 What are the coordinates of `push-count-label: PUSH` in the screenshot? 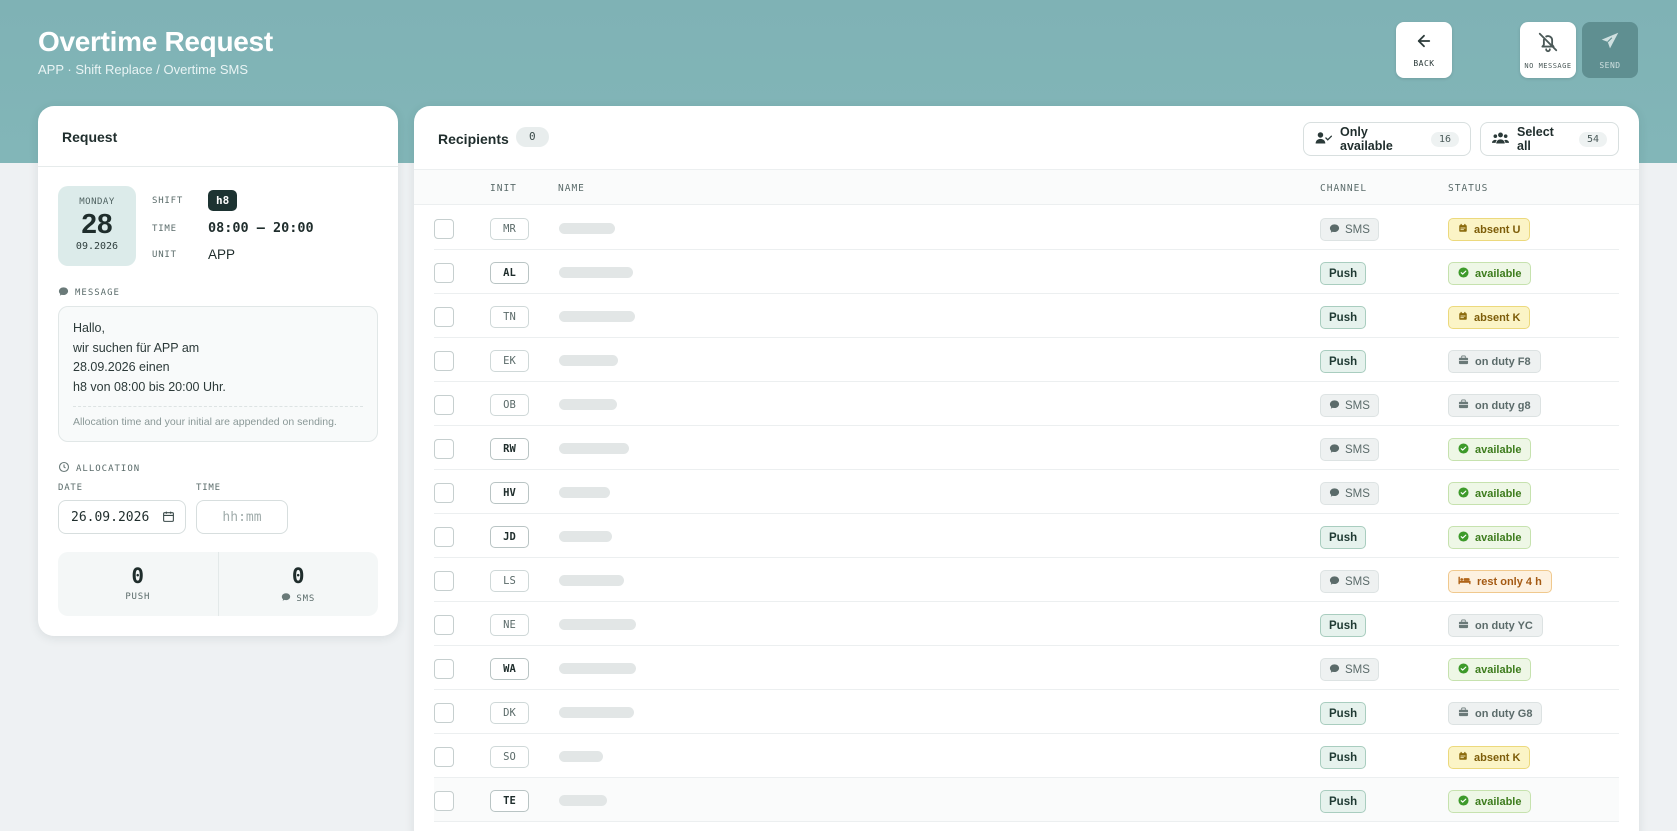 It's located at (138, 597).